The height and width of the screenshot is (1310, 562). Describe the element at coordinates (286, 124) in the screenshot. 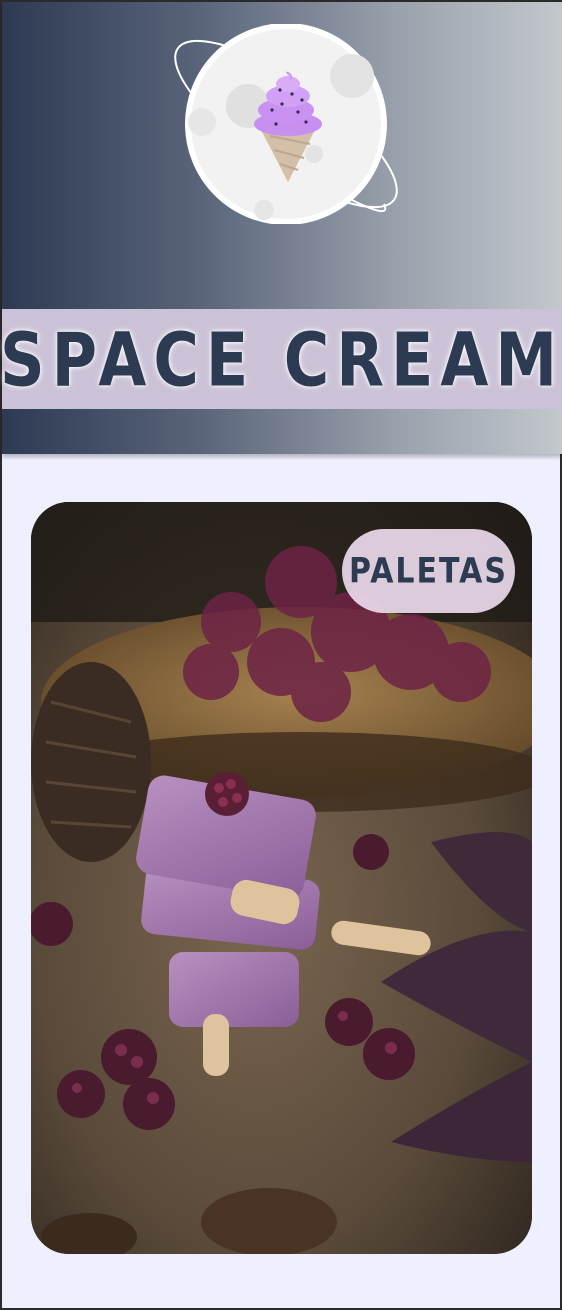

I see `ice-cream-planet-logo-icon` at that location.